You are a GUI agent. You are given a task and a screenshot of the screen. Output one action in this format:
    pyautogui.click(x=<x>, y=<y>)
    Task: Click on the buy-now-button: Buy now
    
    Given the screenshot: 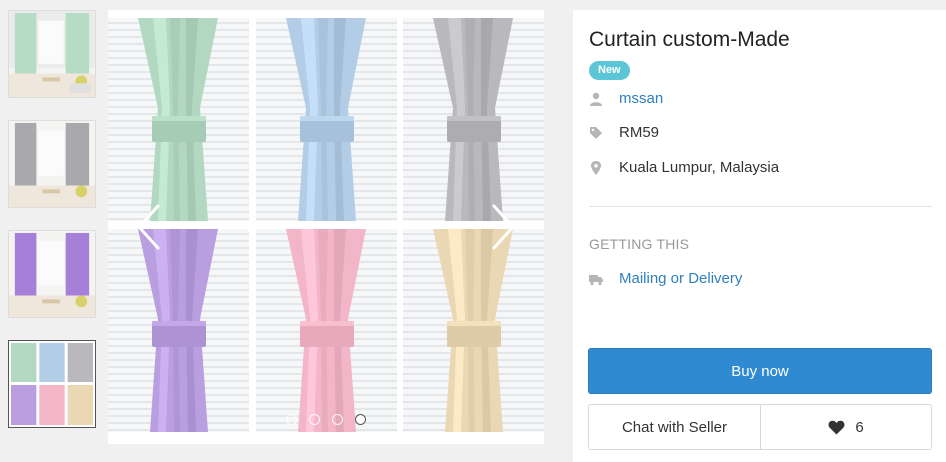 What is the action you would take?
    pyautogui.click(x=760, y=371)
    